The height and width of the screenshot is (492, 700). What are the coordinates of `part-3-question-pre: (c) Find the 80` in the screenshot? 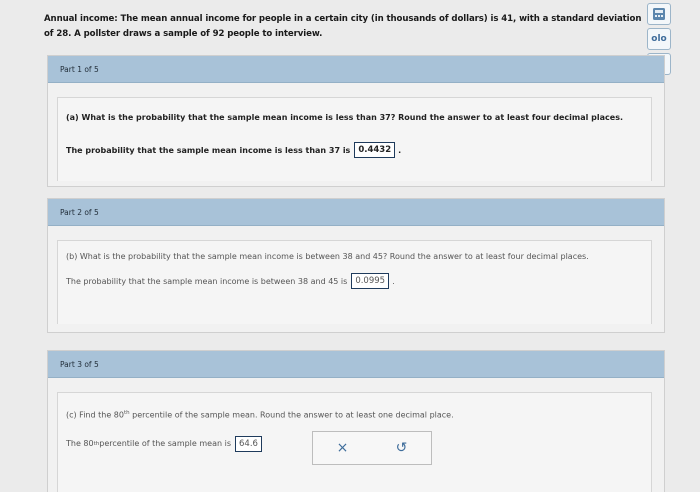 It's located at (95, 415).